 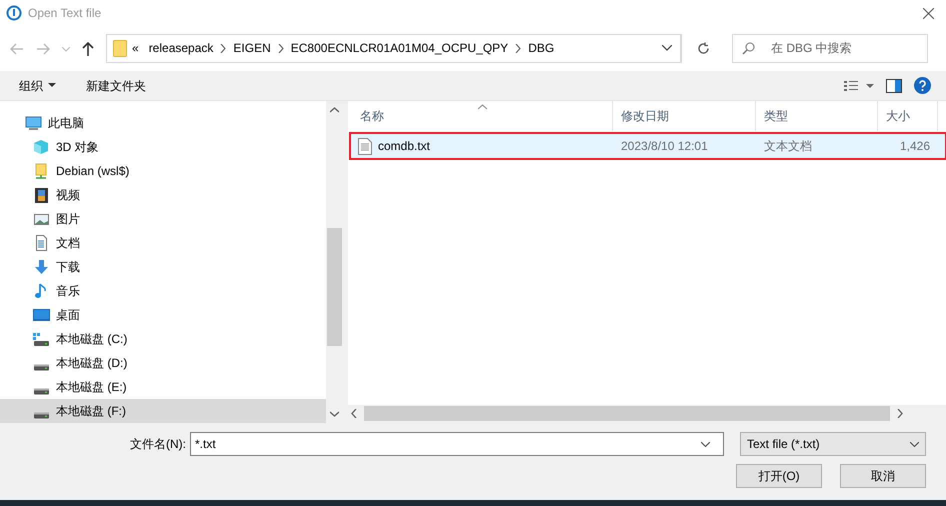 What do you see at coordinates (41, 195) in the screenshot?
I see `film-icon` at bounding box center [41, 195].